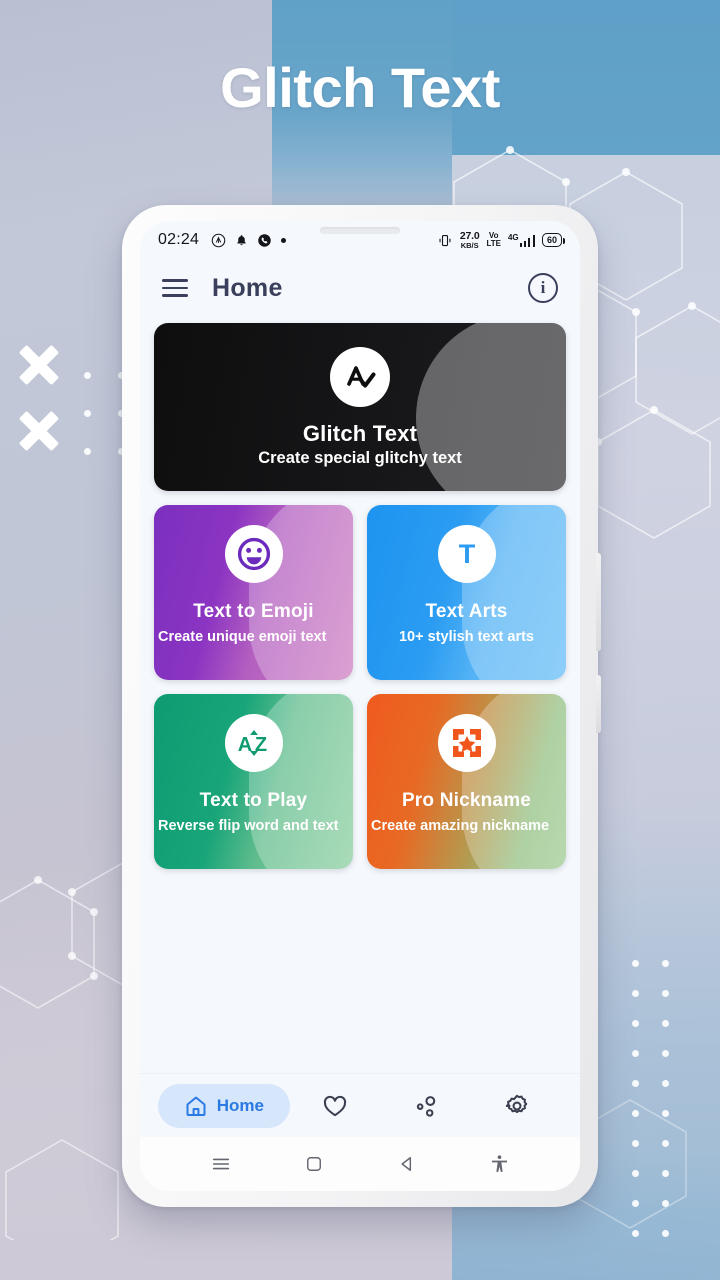  Describe the element at coordinates (501, 240) in the screenshot. I see `status-bar-right-icons: 27.0 KB/S Vo LTE 4G 60` at that location.